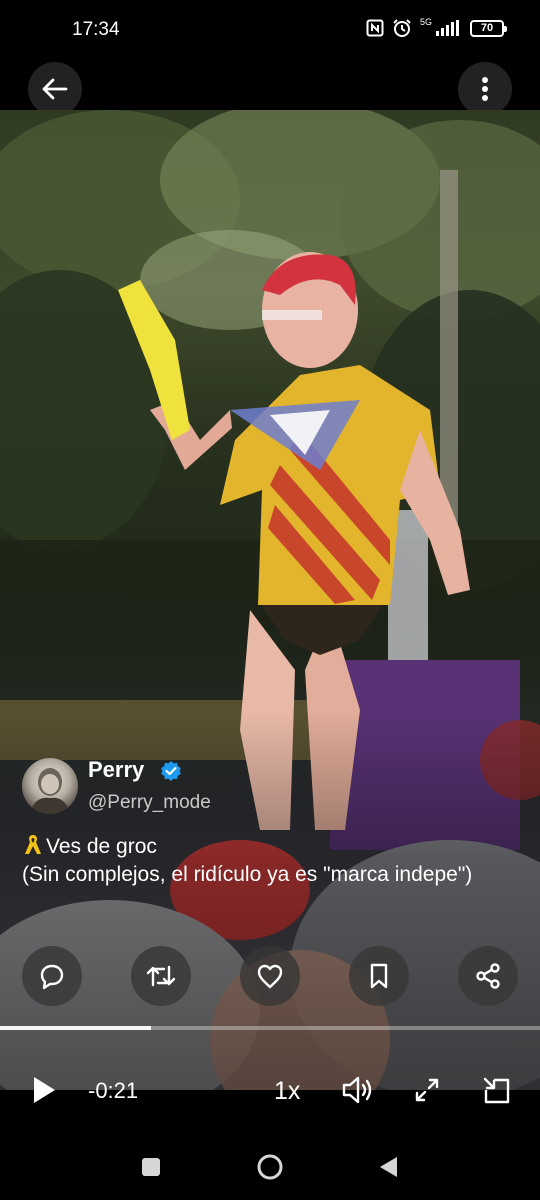  Describe the element at coordinates (171, 771) in the screenshot. I see `verified-badge-icon` at that location.